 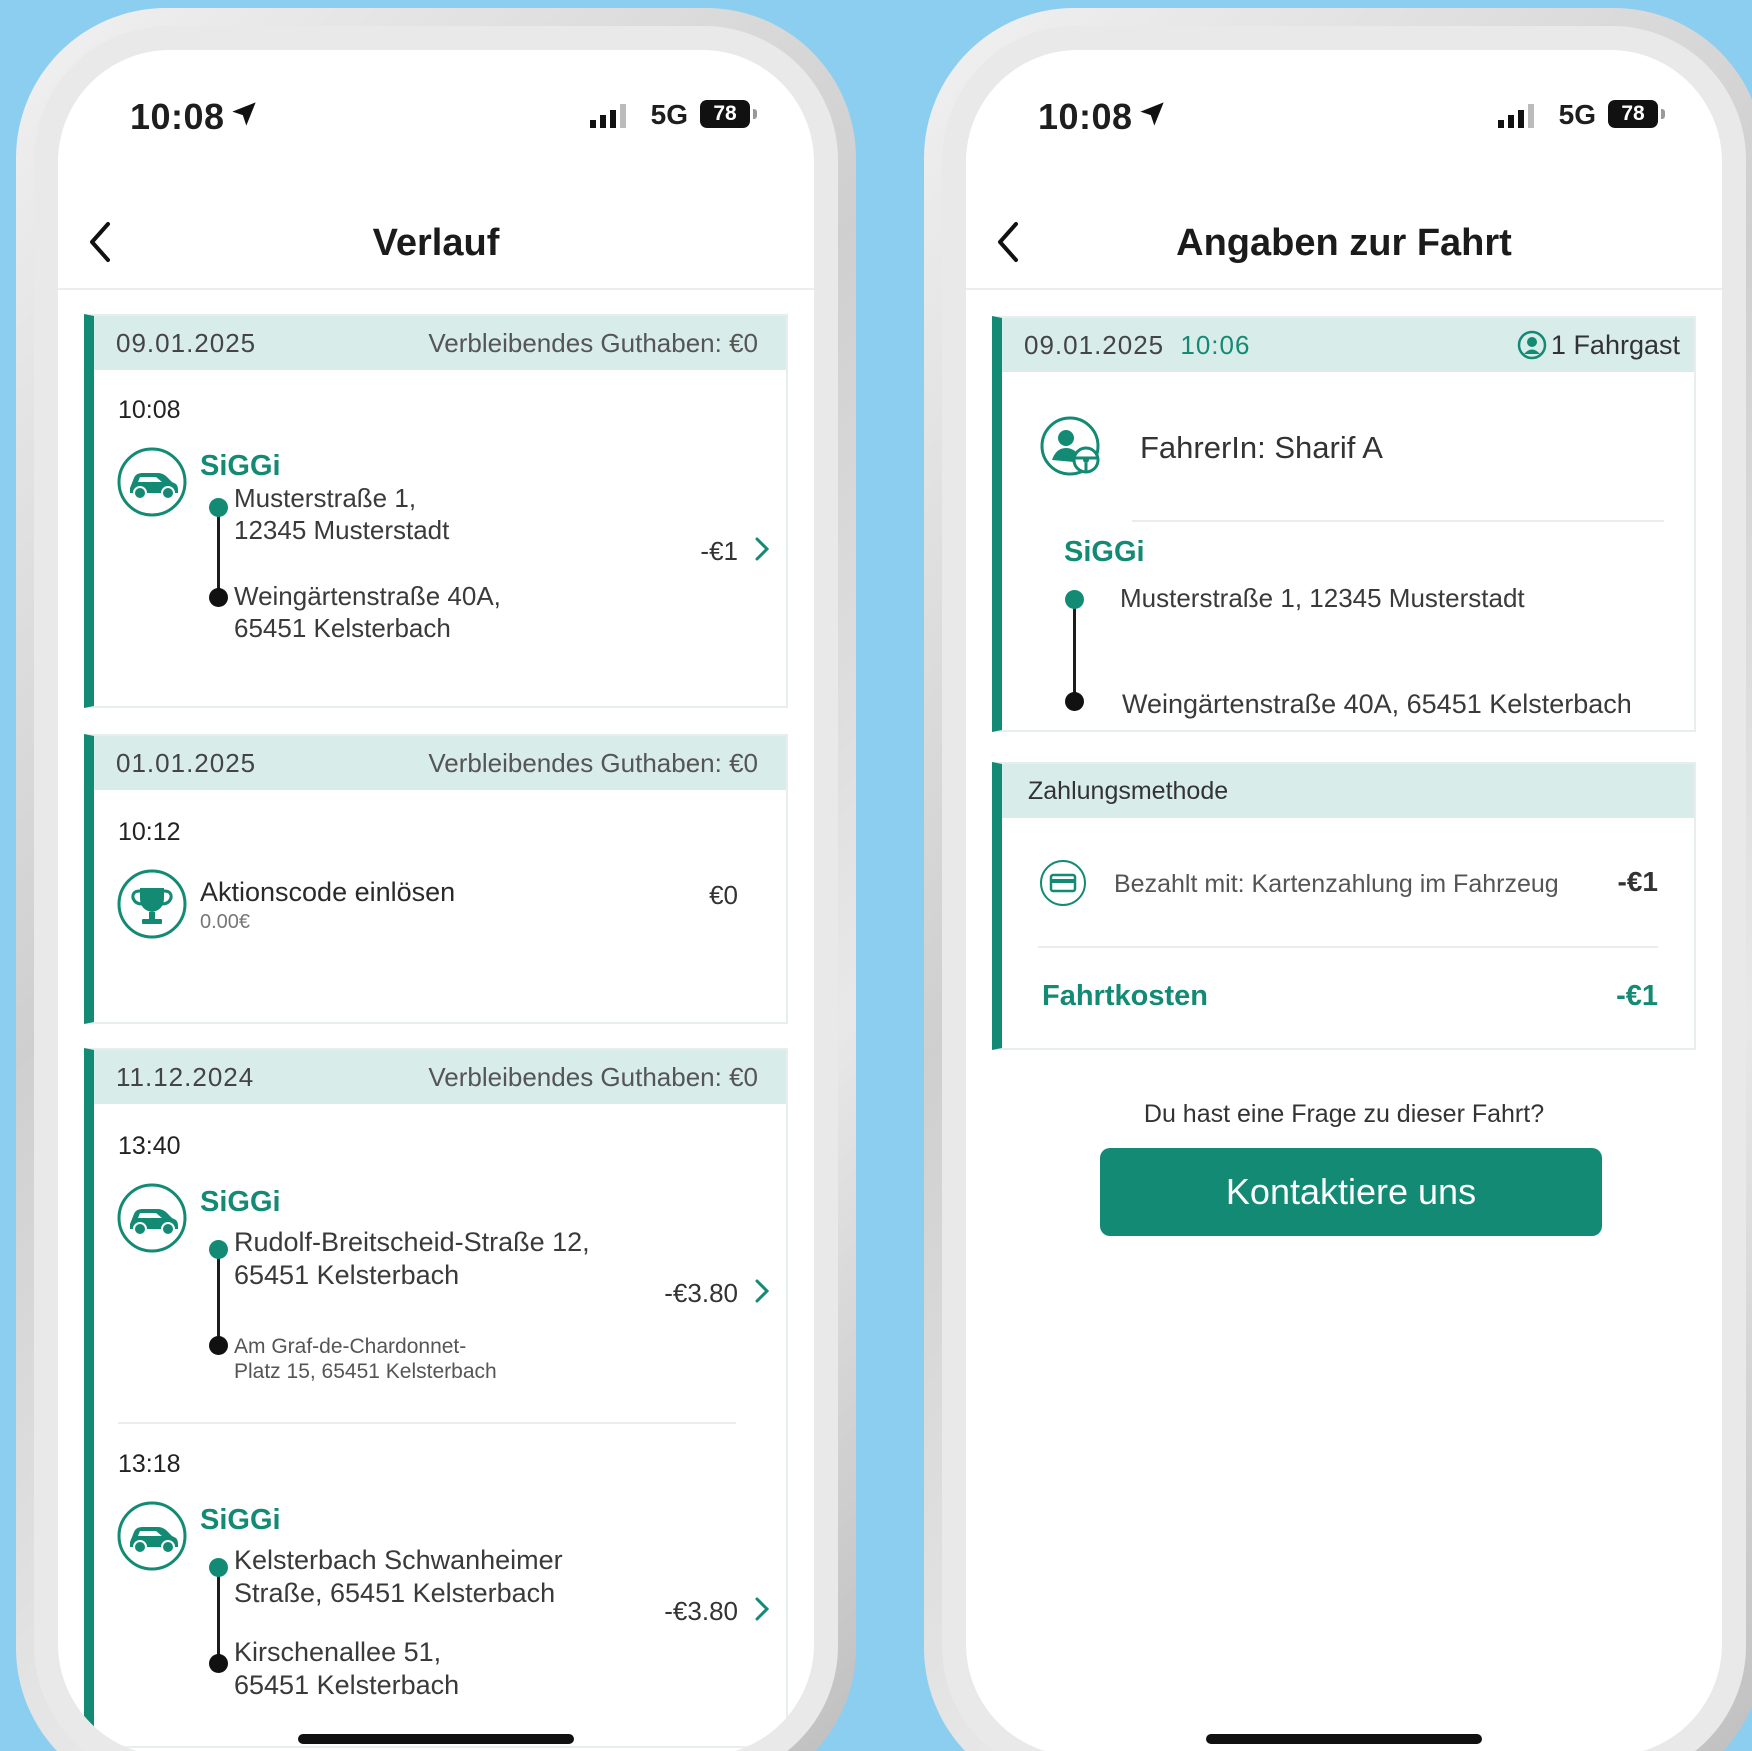 I want to click on contact-us-button: Kontaktiere uns, so click(x=1351, y=1192).